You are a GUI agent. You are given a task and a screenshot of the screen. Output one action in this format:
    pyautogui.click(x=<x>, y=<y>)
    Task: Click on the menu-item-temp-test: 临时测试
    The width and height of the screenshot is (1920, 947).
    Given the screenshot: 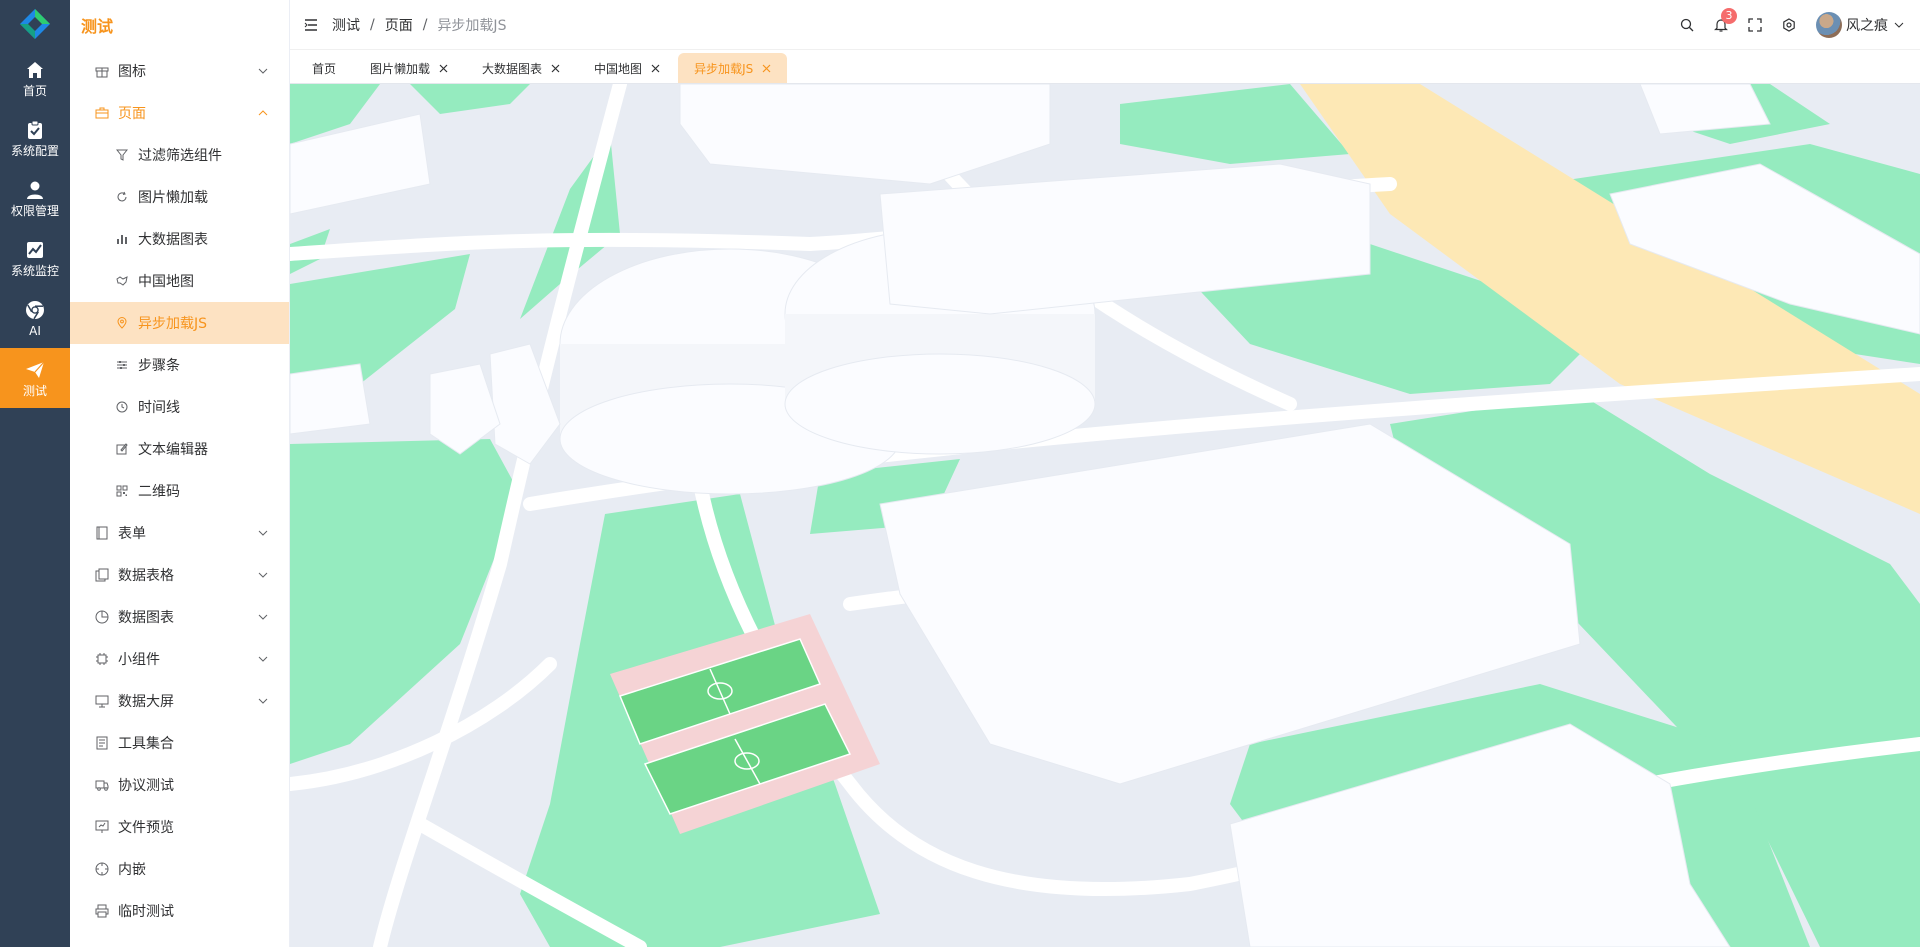 What is the action you would take?
    pyautogui.click(x=179, y=911)
    